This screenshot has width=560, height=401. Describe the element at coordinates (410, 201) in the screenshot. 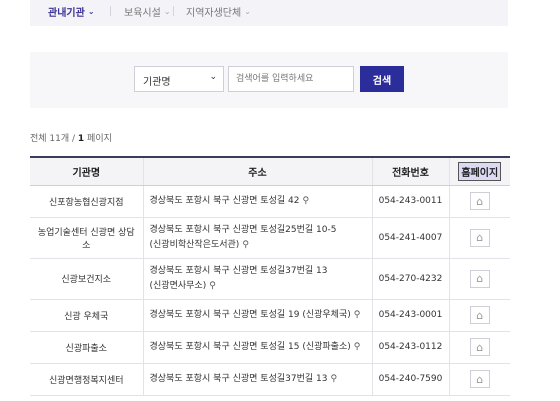

I see `institution-phone: 054-243-0011` at that location.